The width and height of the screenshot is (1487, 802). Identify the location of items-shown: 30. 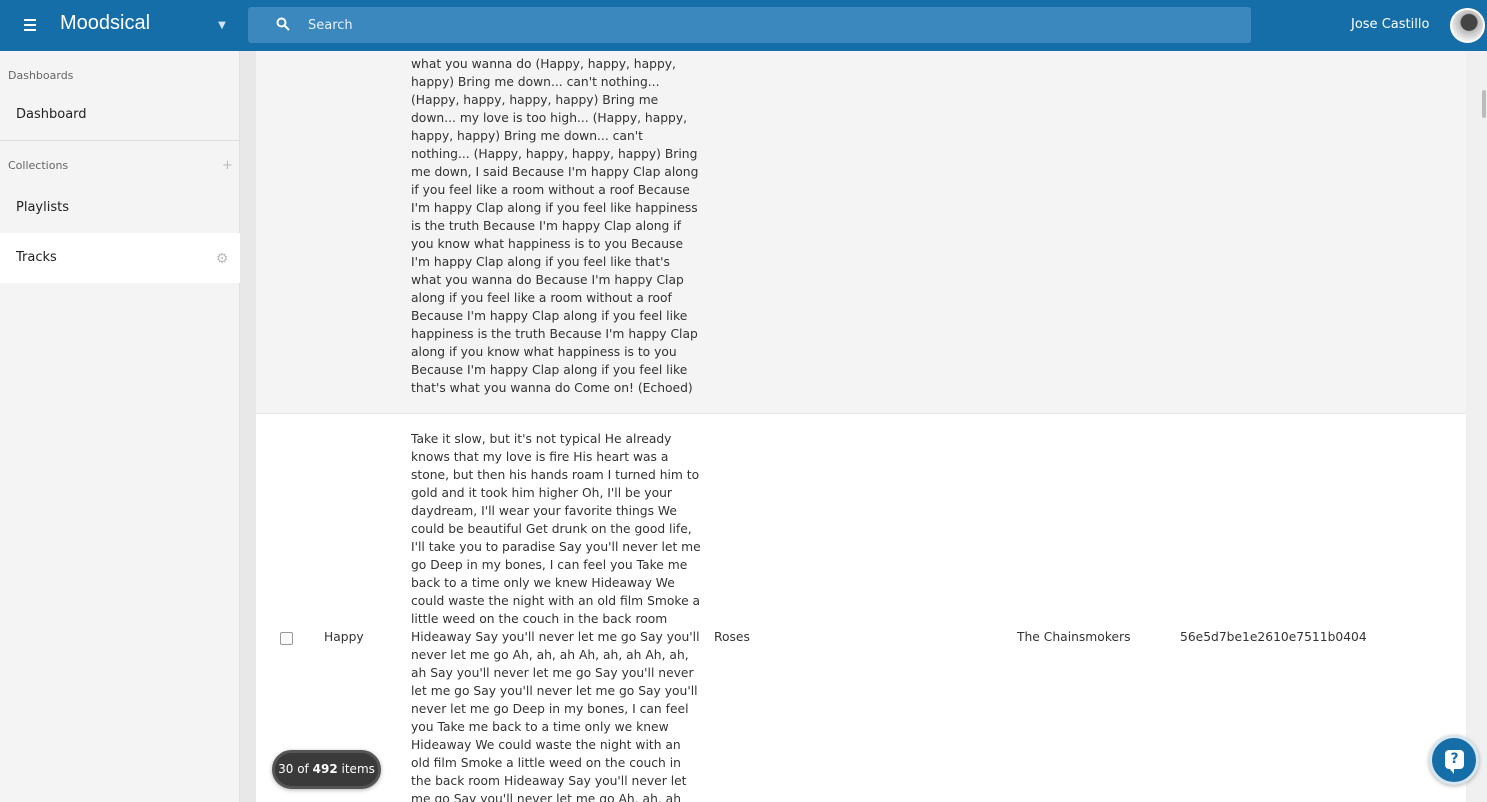
(286, 769).